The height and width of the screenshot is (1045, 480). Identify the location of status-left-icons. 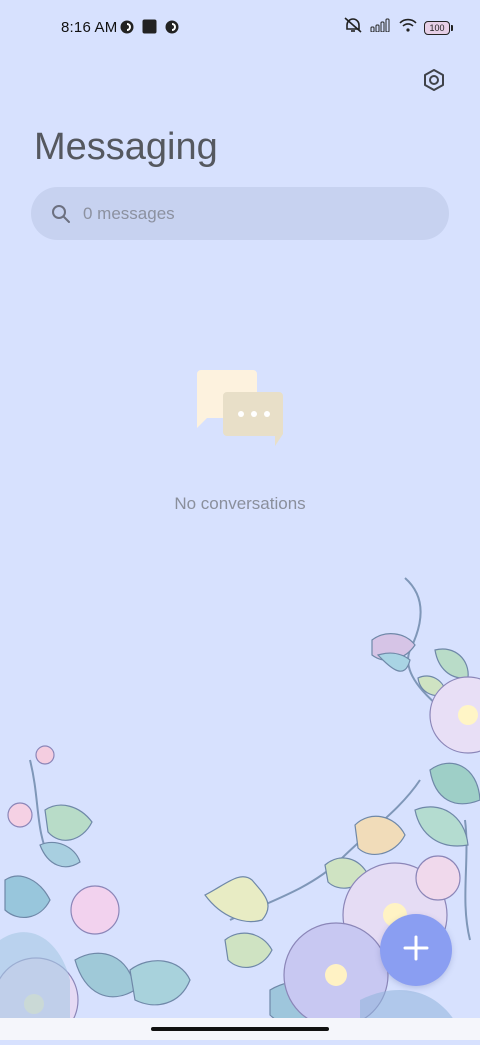
(149, 29).